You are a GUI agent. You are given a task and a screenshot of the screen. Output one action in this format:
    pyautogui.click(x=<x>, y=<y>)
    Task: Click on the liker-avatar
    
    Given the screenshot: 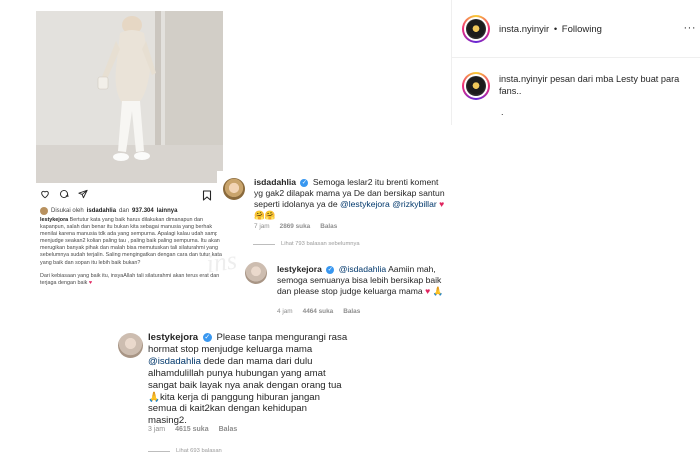 What is the action you would take?
    pyautogui.click(x=44, y=211)
    